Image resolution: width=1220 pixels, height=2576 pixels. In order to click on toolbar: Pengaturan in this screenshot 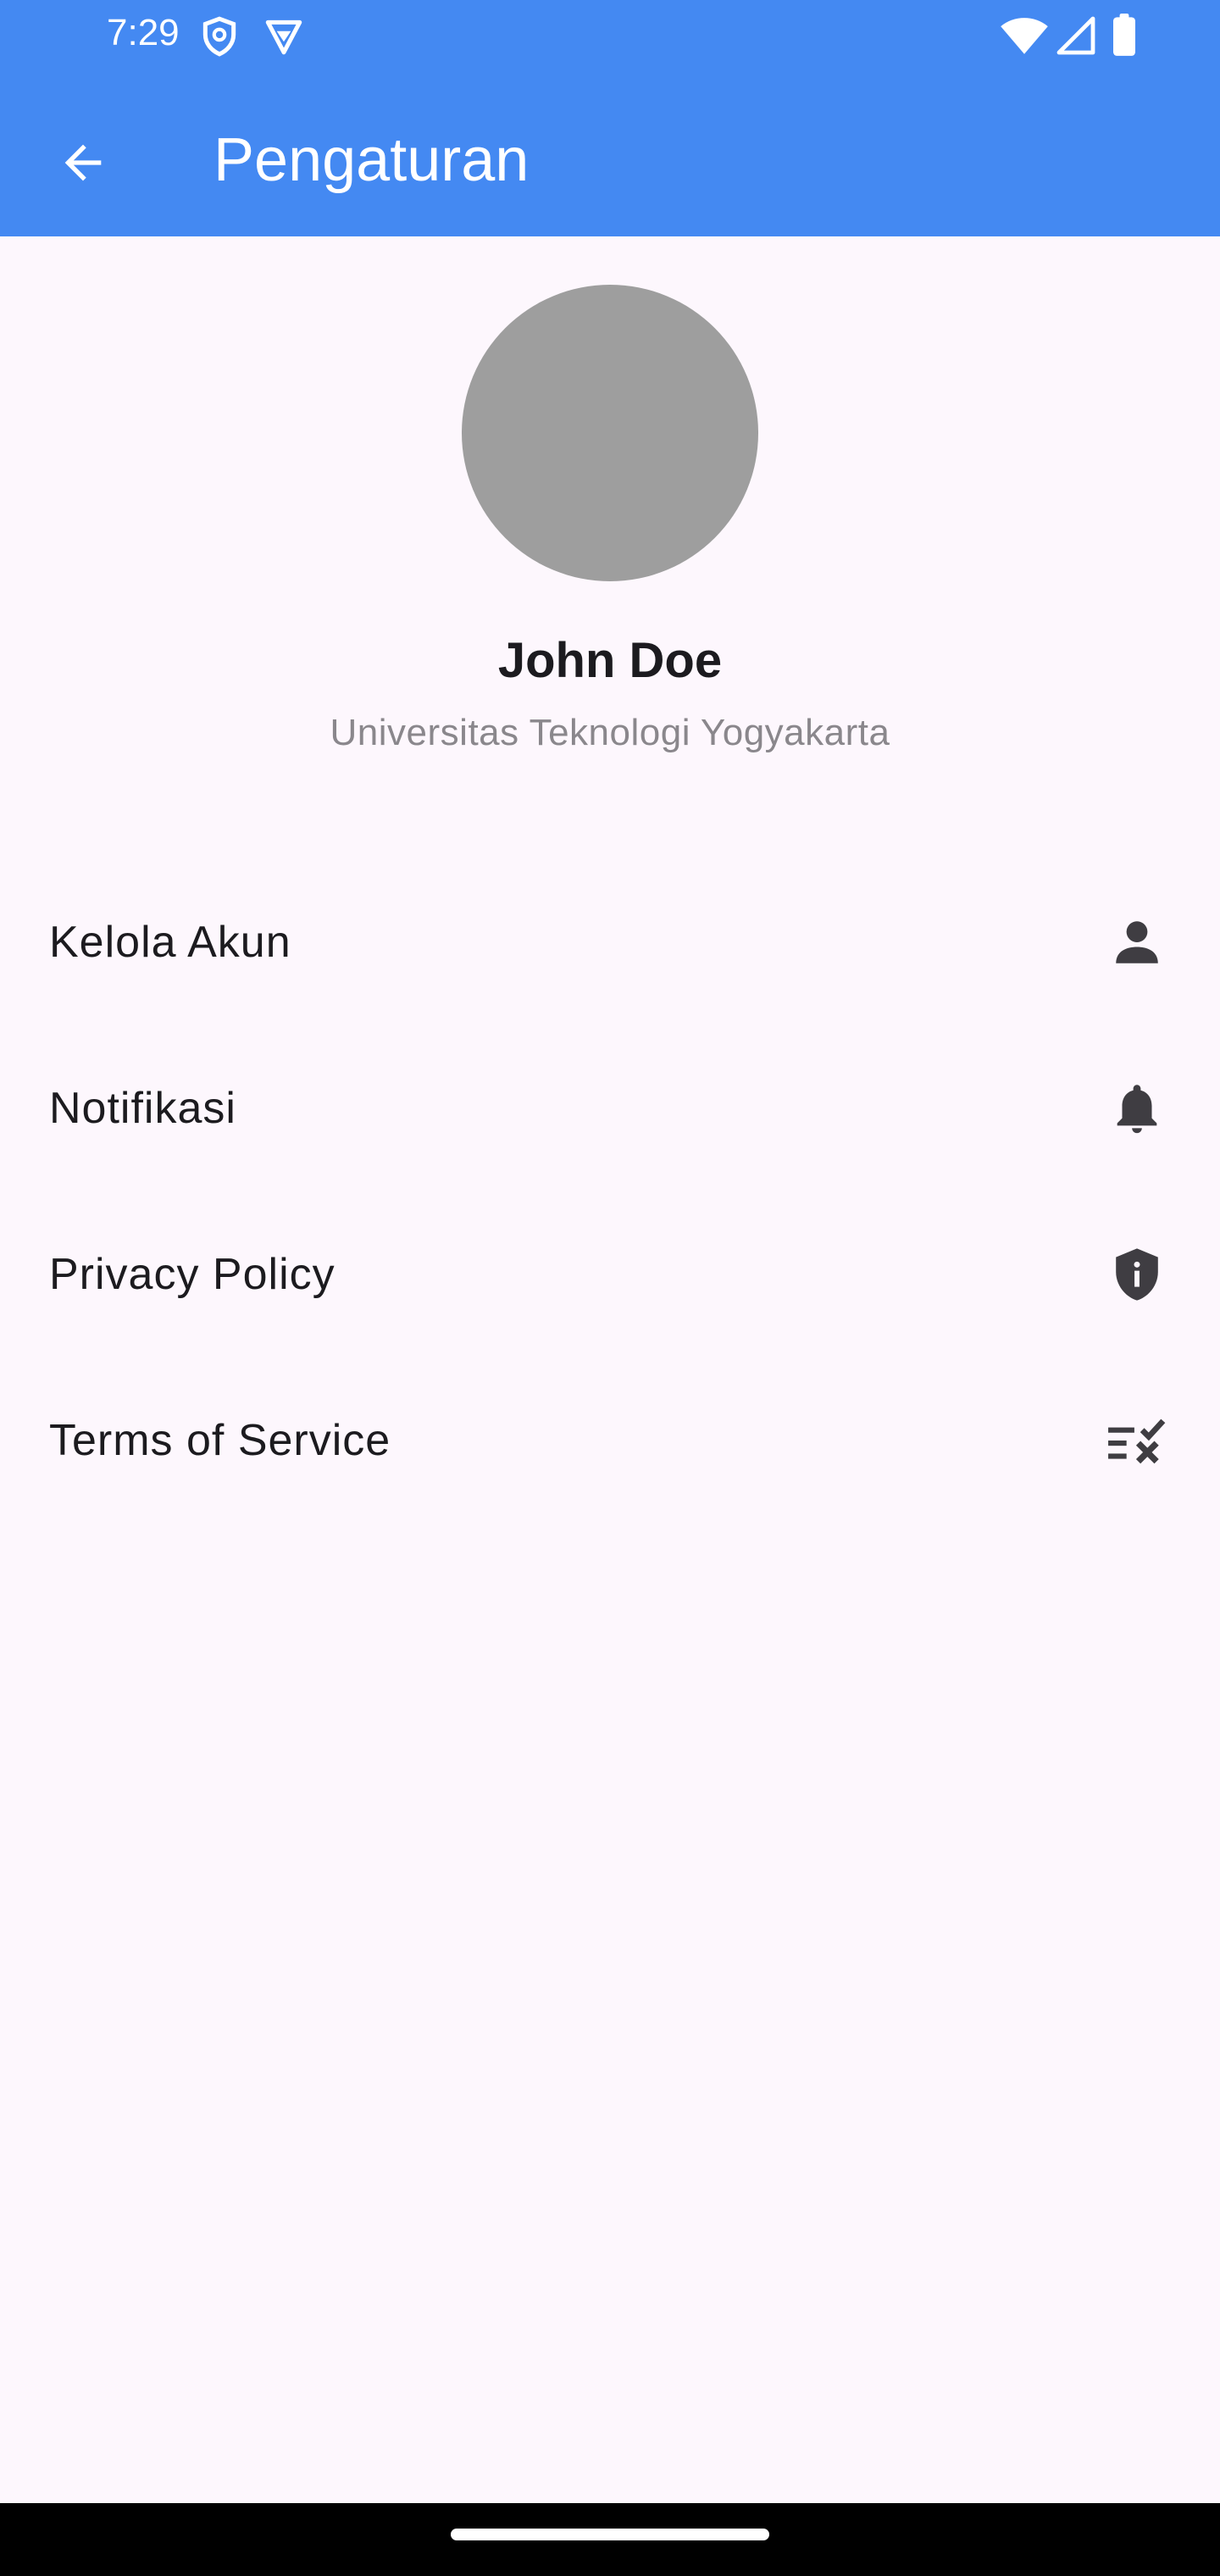, I will do `click(610, 156)`.